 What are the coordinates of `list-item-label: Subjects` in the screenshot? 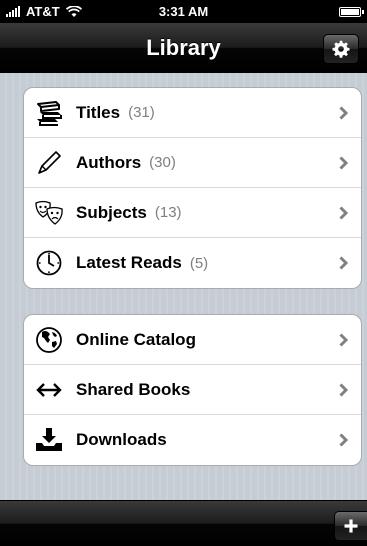 It's located at (111, 212).